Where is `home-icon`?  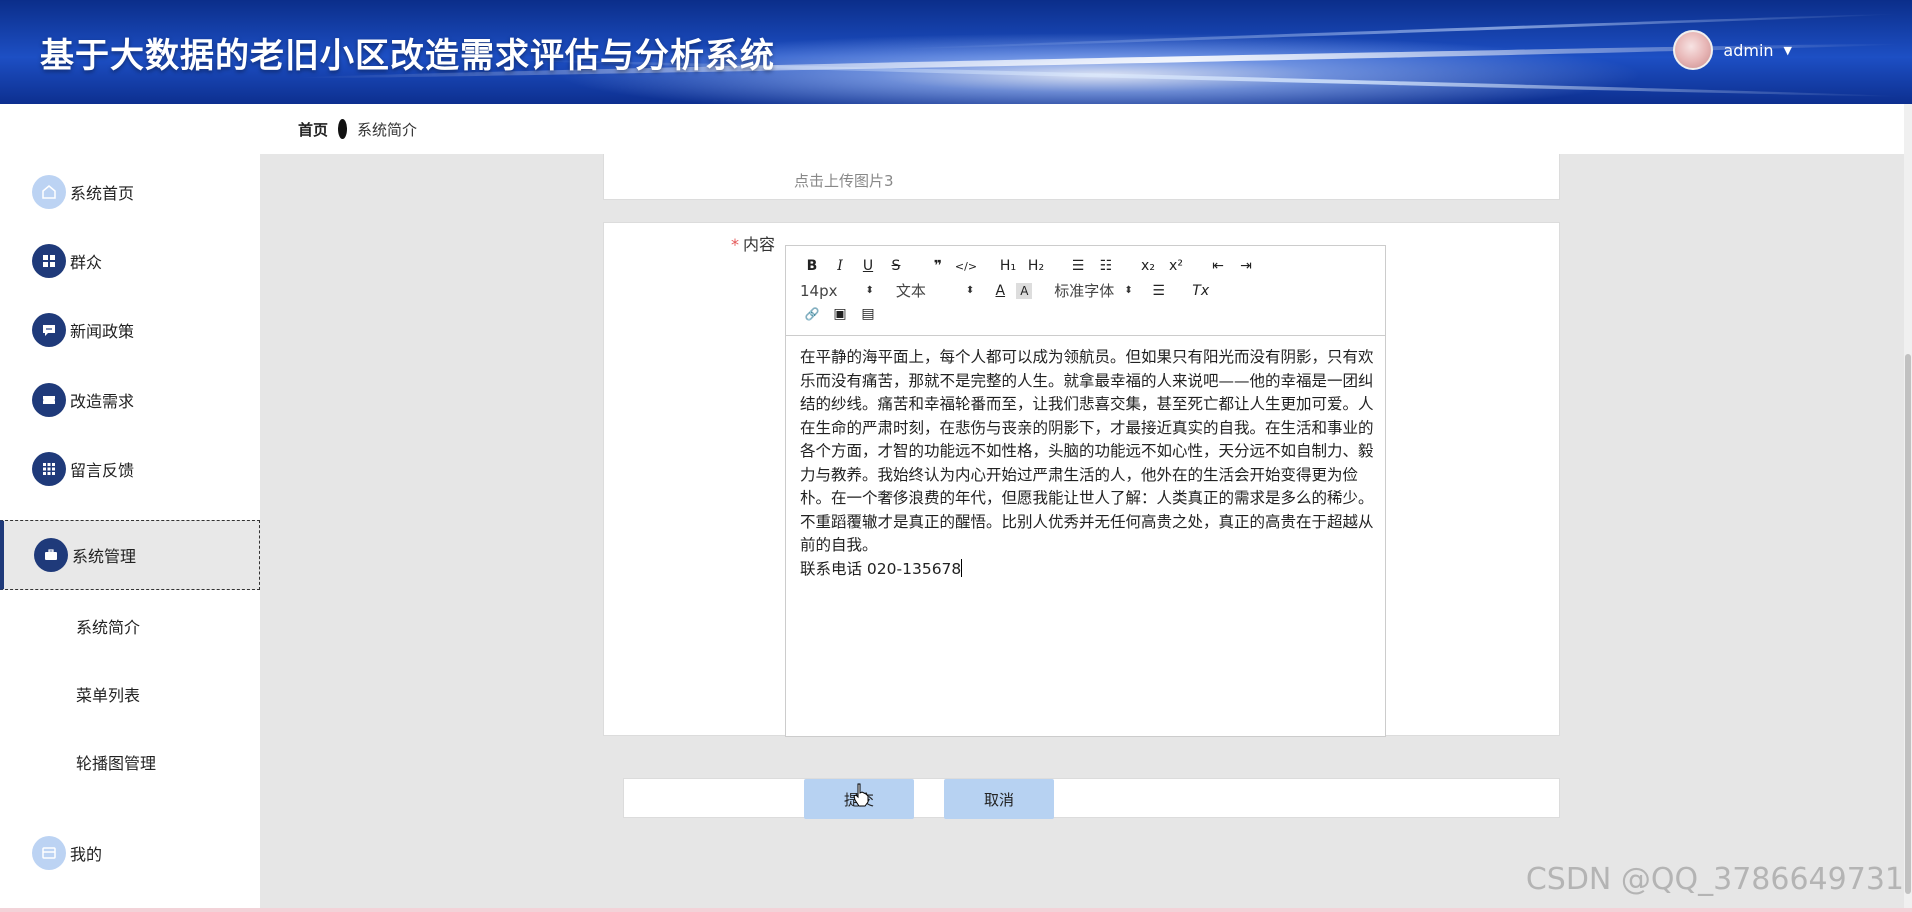 home-icon is located at coordinates (49, 192).